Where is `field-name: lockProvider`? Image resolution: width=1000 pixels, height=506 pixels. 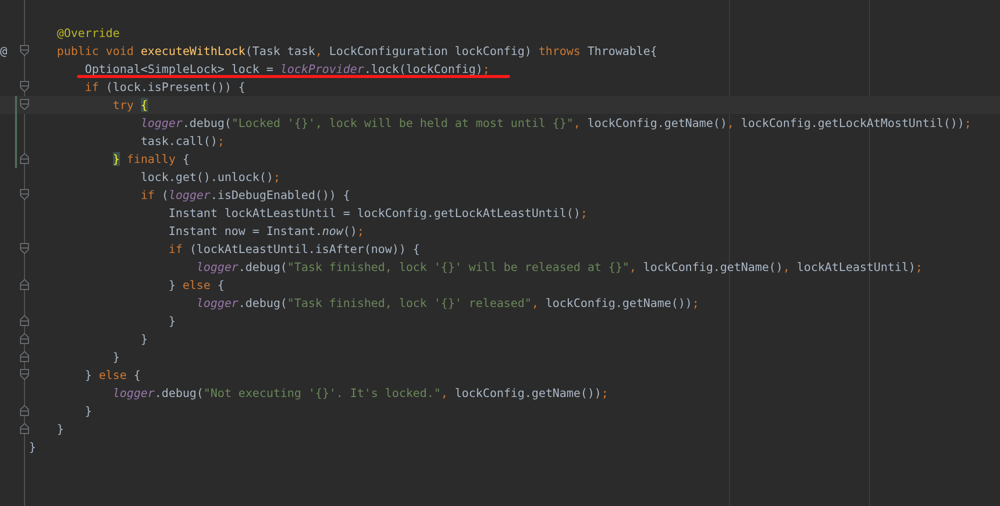
field-name: lockProvider is located at coordinates (322, 69).